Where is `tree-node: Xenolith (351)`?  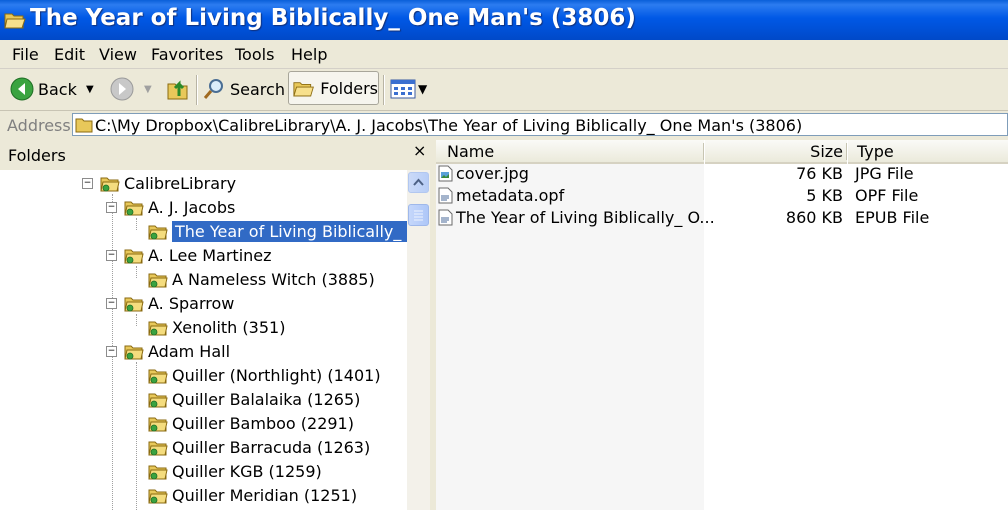 tree-node: Xenolith (351) is located at coordinates (216, 327).